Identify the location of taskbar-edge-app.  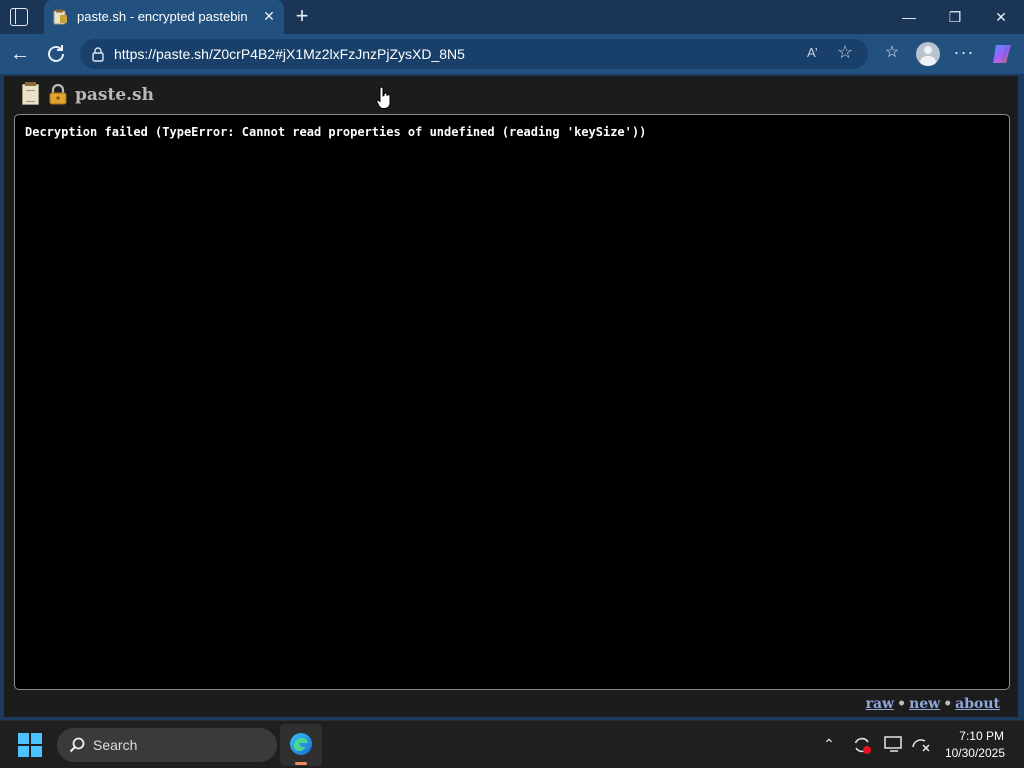
(301, 745).